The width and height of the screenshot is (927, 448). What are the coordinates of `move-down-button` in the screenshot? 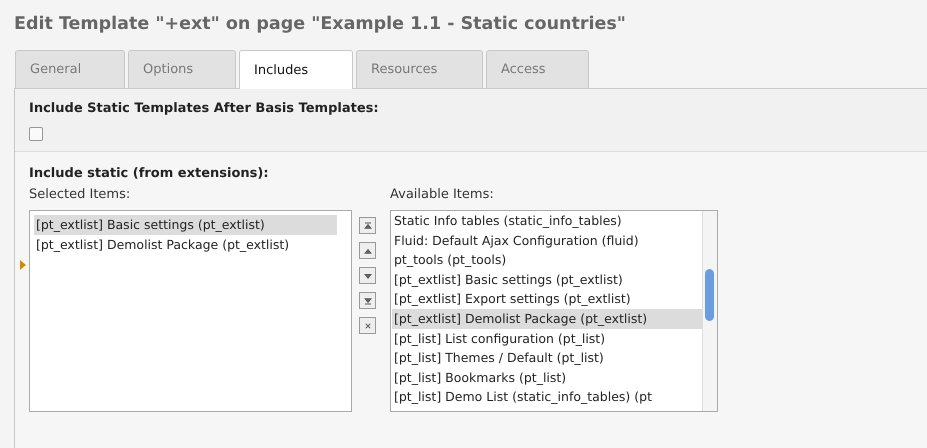 It's located at (367, 275).